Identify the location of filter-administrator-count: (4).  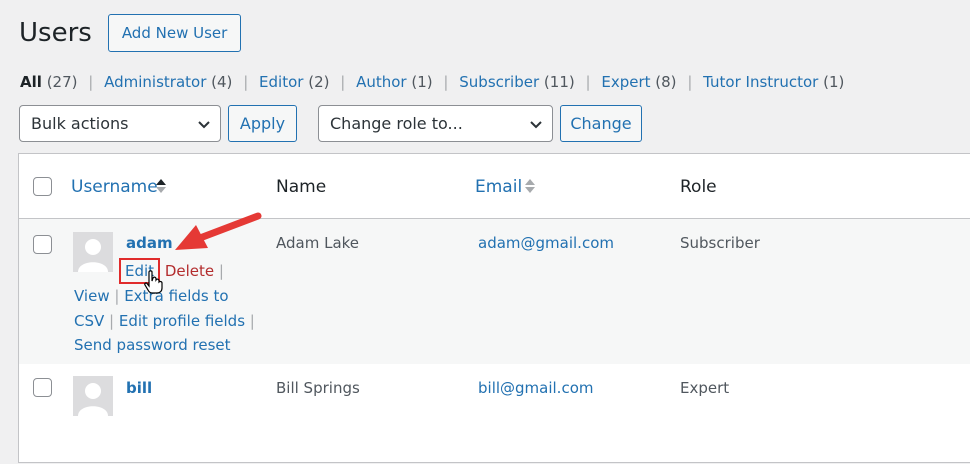
(222, 82).